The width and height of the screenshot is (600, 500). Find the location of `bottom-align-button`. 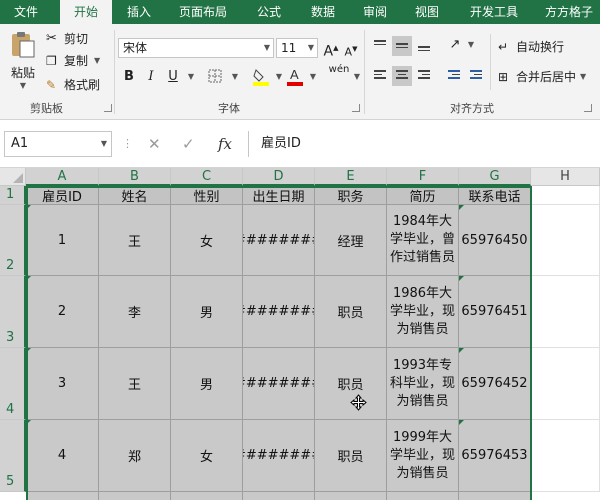

bottom-align-button is located at coordinates (424, 46).